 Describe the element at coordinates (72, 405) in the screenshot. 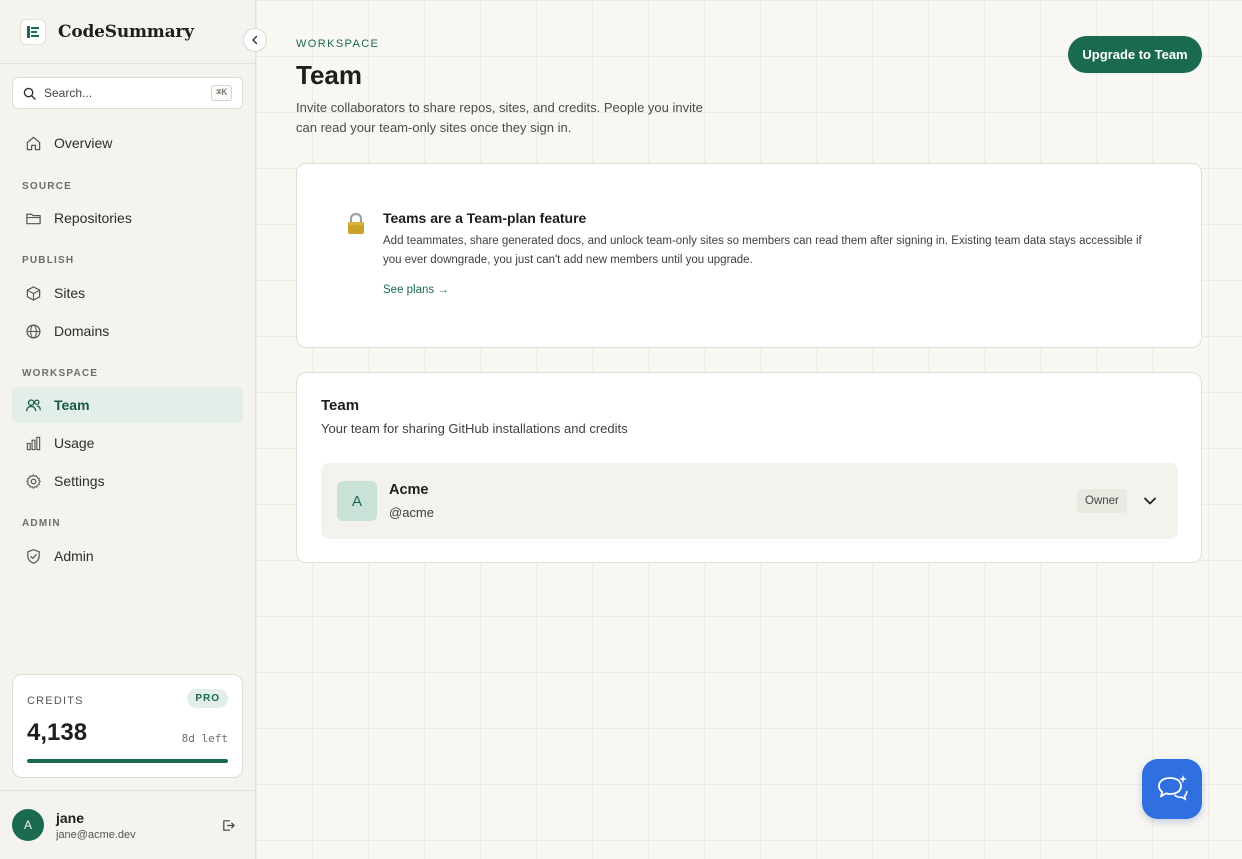

I see `sidebar-item-label: Team` at that location.